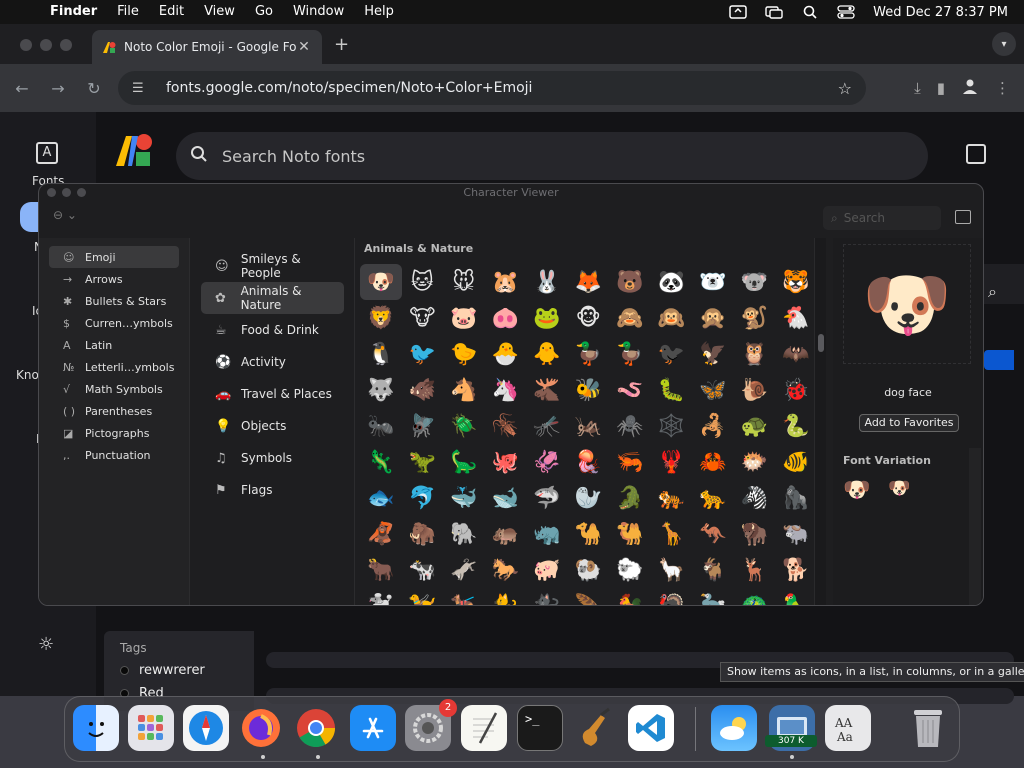 The image size is (1024, 768). I want to click on spotlight-icon, so click(810, 12).